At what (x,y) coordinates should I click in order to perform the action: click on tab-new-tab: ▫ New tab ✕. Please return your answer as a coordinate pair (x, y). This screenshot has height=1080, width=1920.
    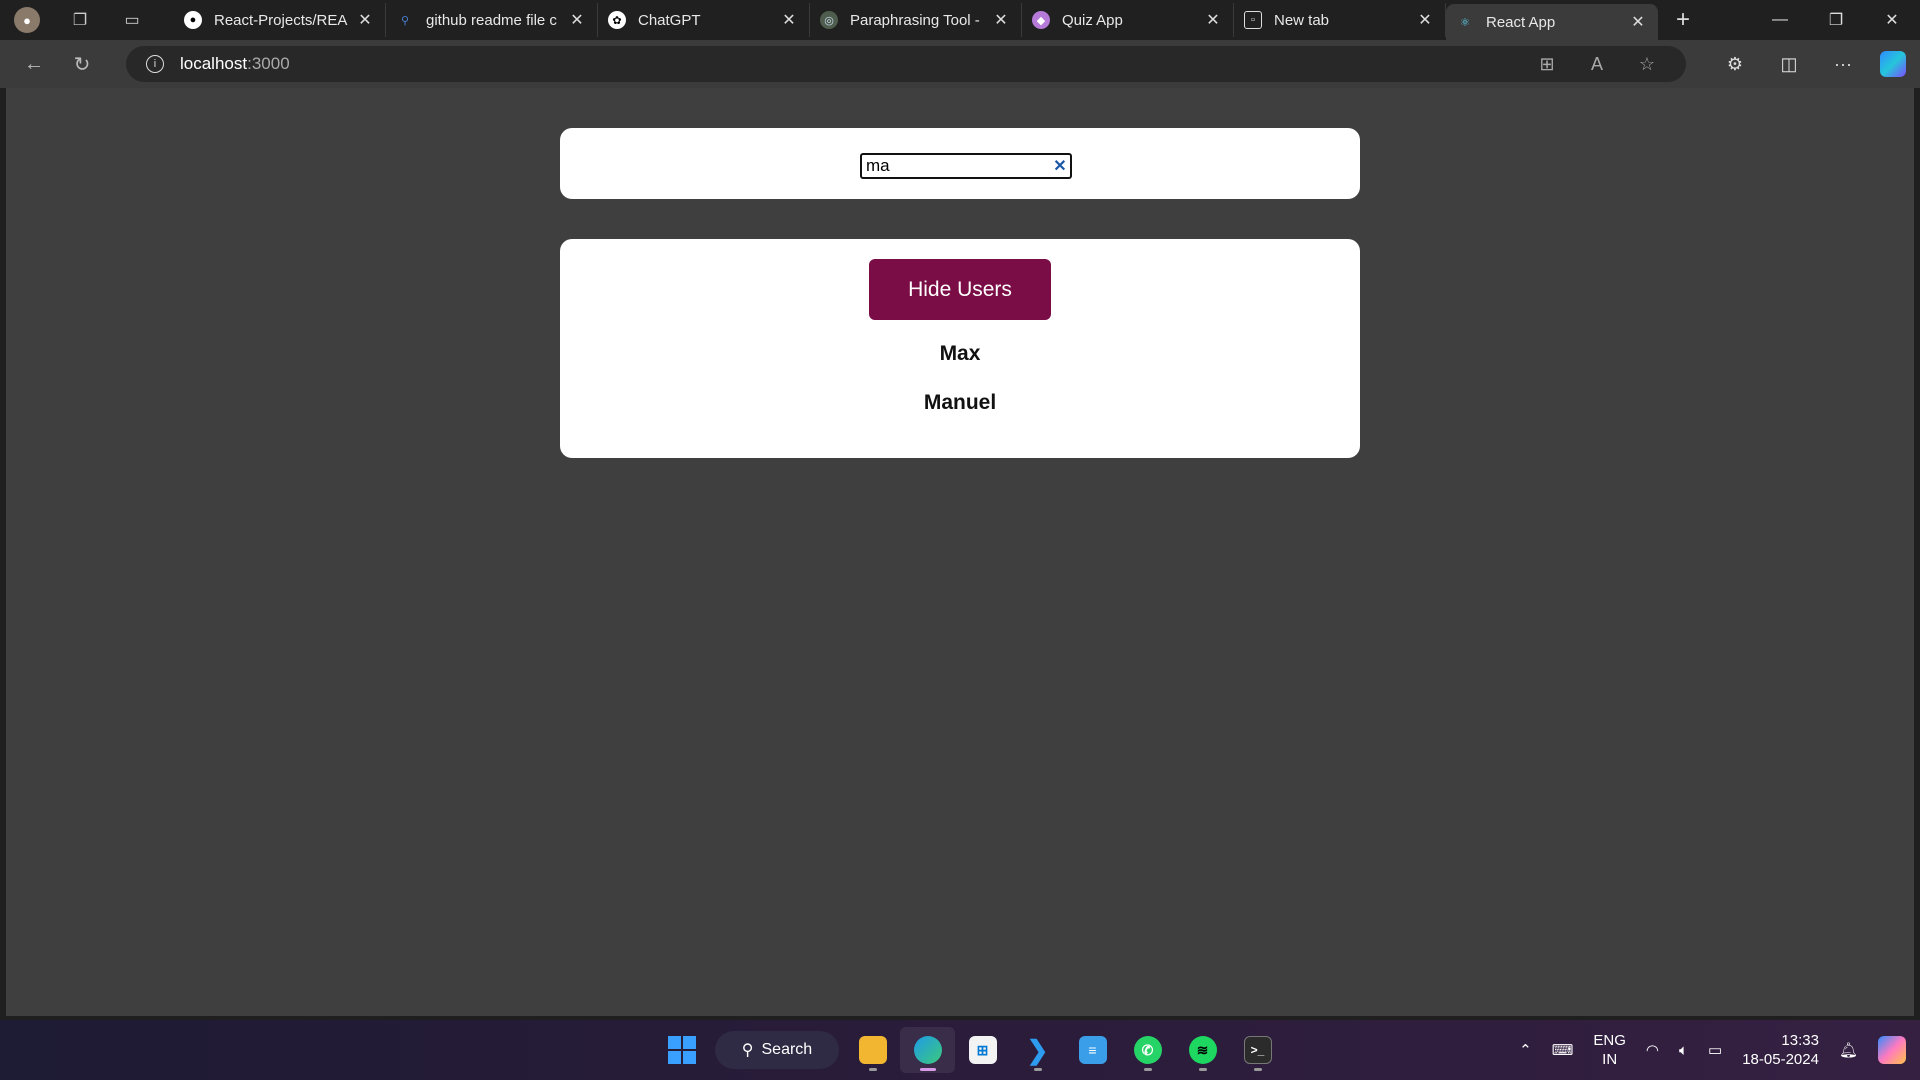
    Looking at the image, I should click on (1340, 20).